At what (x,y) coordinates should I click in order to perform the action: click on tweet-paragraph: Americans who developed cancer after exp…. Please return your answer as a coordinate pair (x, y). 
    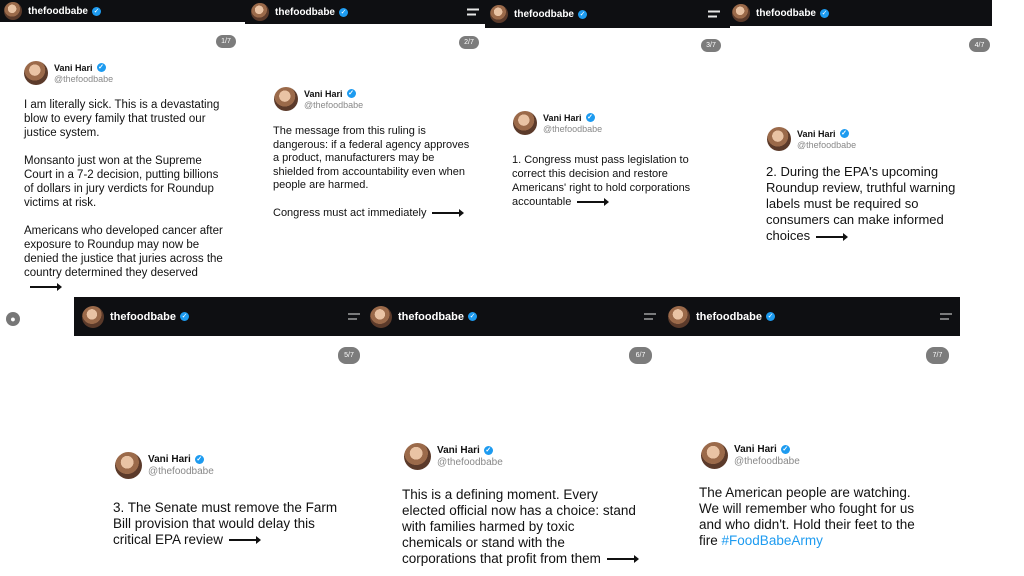
    Looking at the image, I should click on (123, 252).